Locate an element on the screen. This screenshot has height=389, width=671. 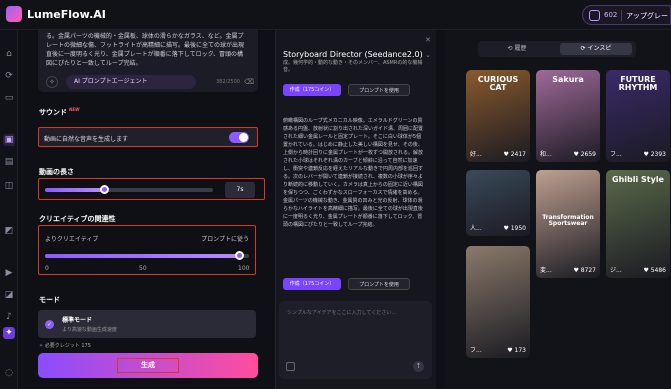
image-video-icon: ▣ is located at coordinates (9, 140).